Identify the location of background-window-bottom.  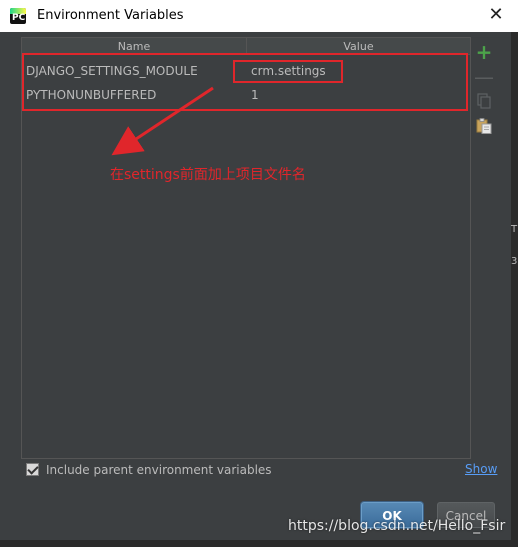
(259, 543).